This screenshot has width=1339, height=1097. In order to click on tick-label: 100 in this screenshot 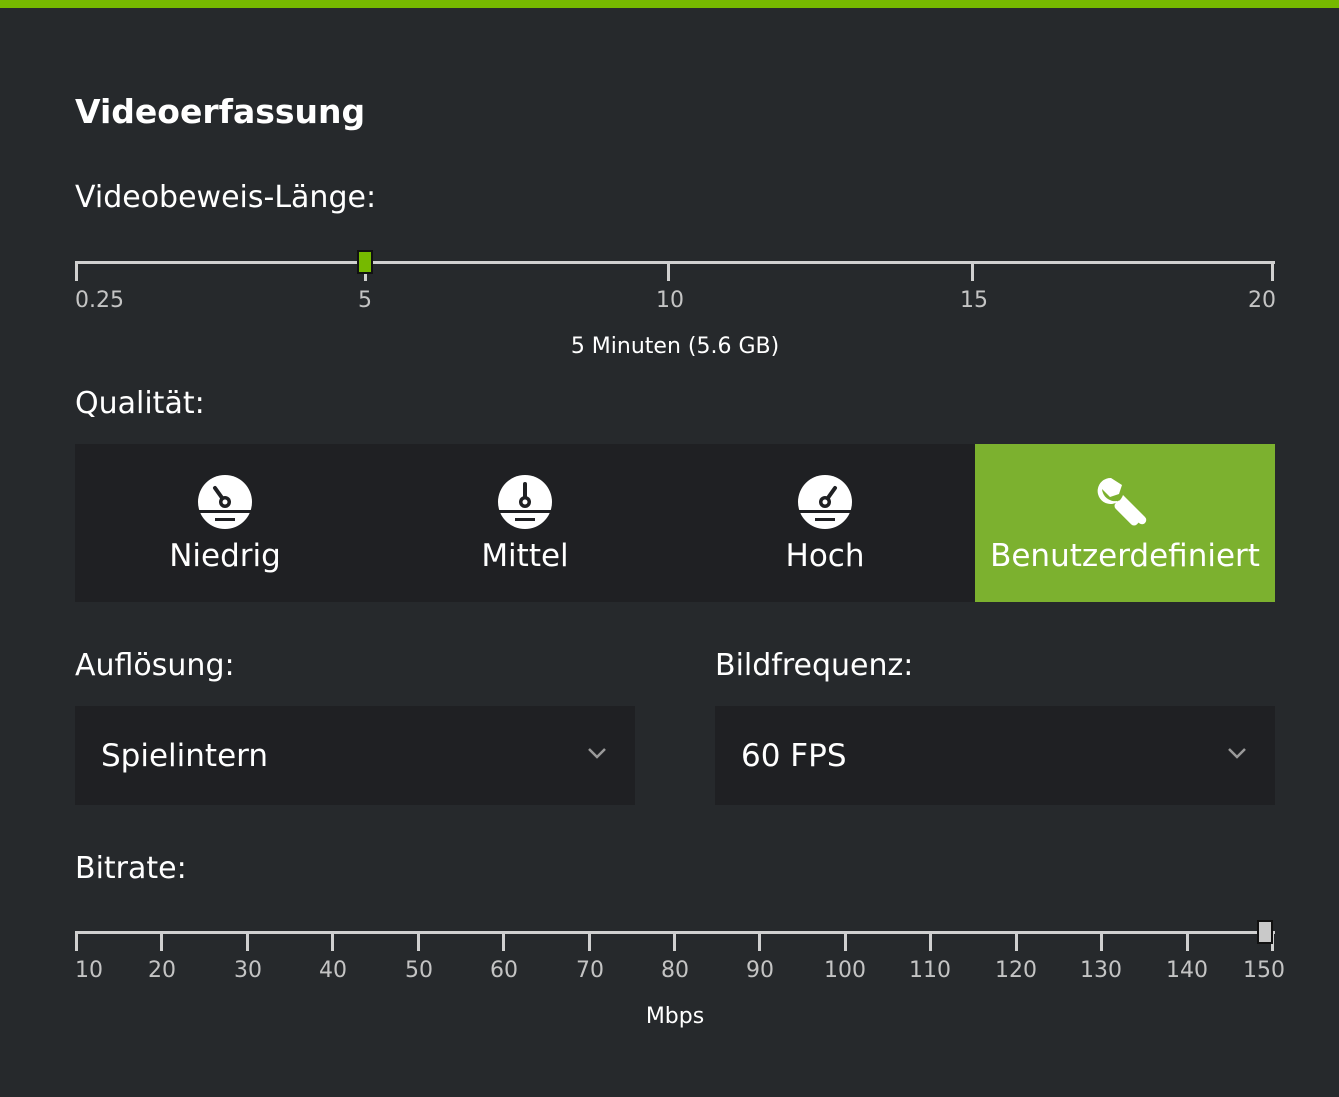, I will do `click(845, 970)`.